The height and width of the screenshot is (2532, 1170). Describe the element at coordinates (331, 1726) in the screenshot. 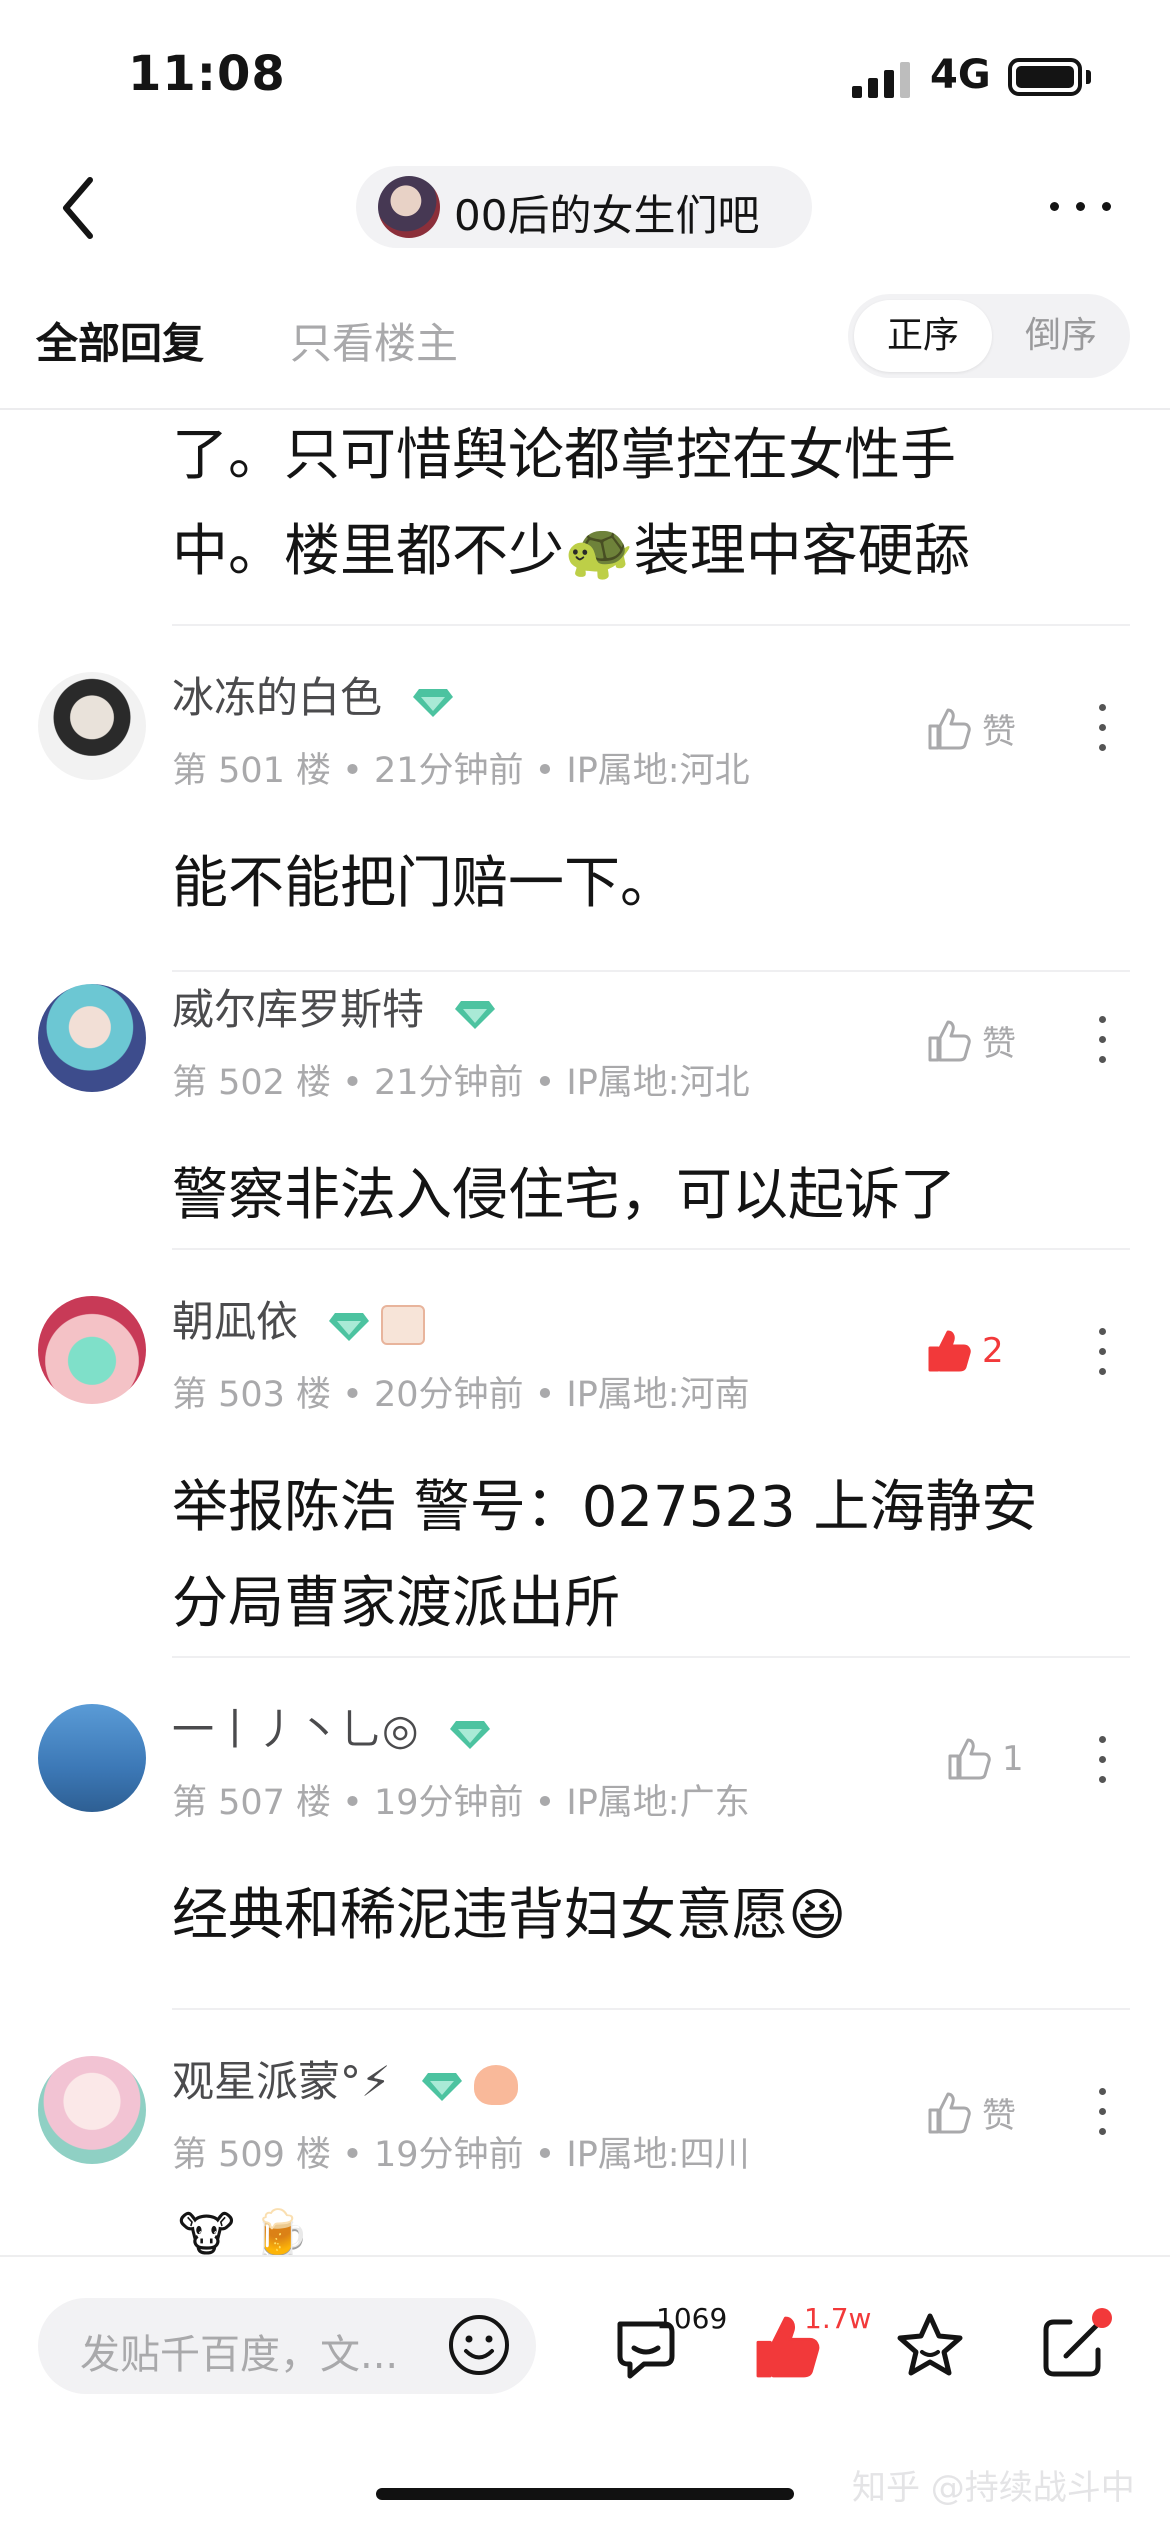

I see `username: 一丨丿丶乚◎` at that location.